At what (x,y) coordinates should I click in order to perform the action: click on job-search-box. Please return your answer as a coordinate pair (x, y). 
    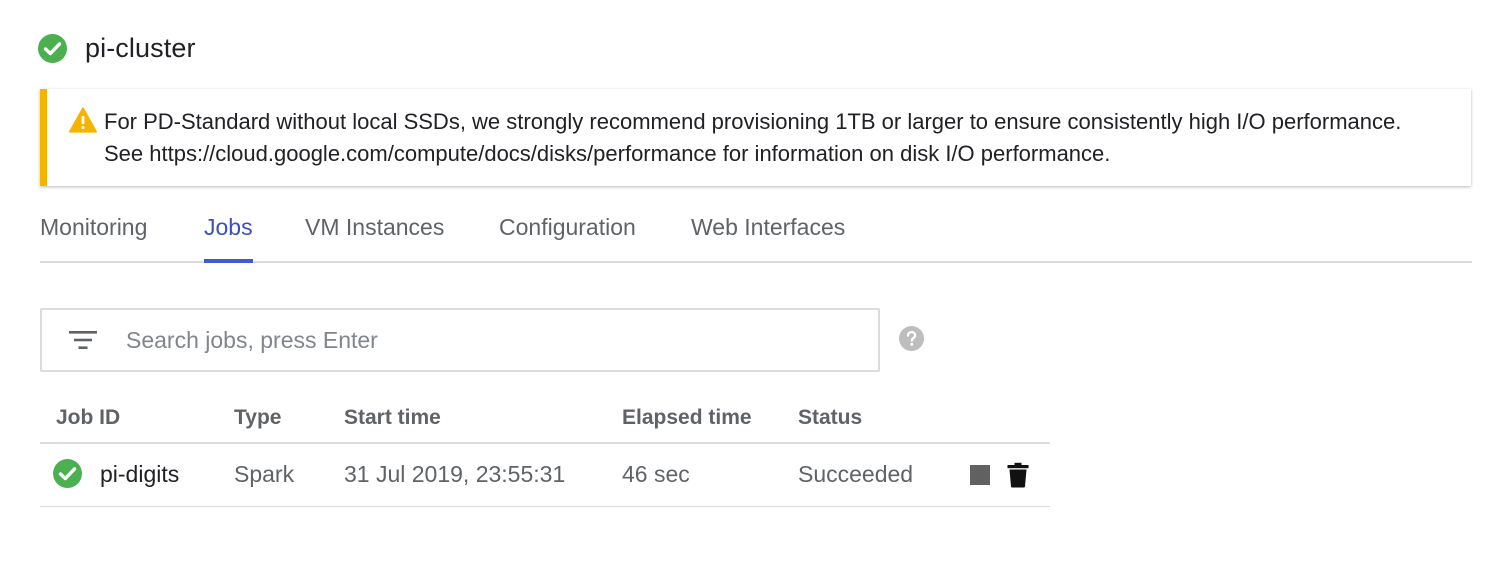
    Looking at the image, I should click on (460, 340).